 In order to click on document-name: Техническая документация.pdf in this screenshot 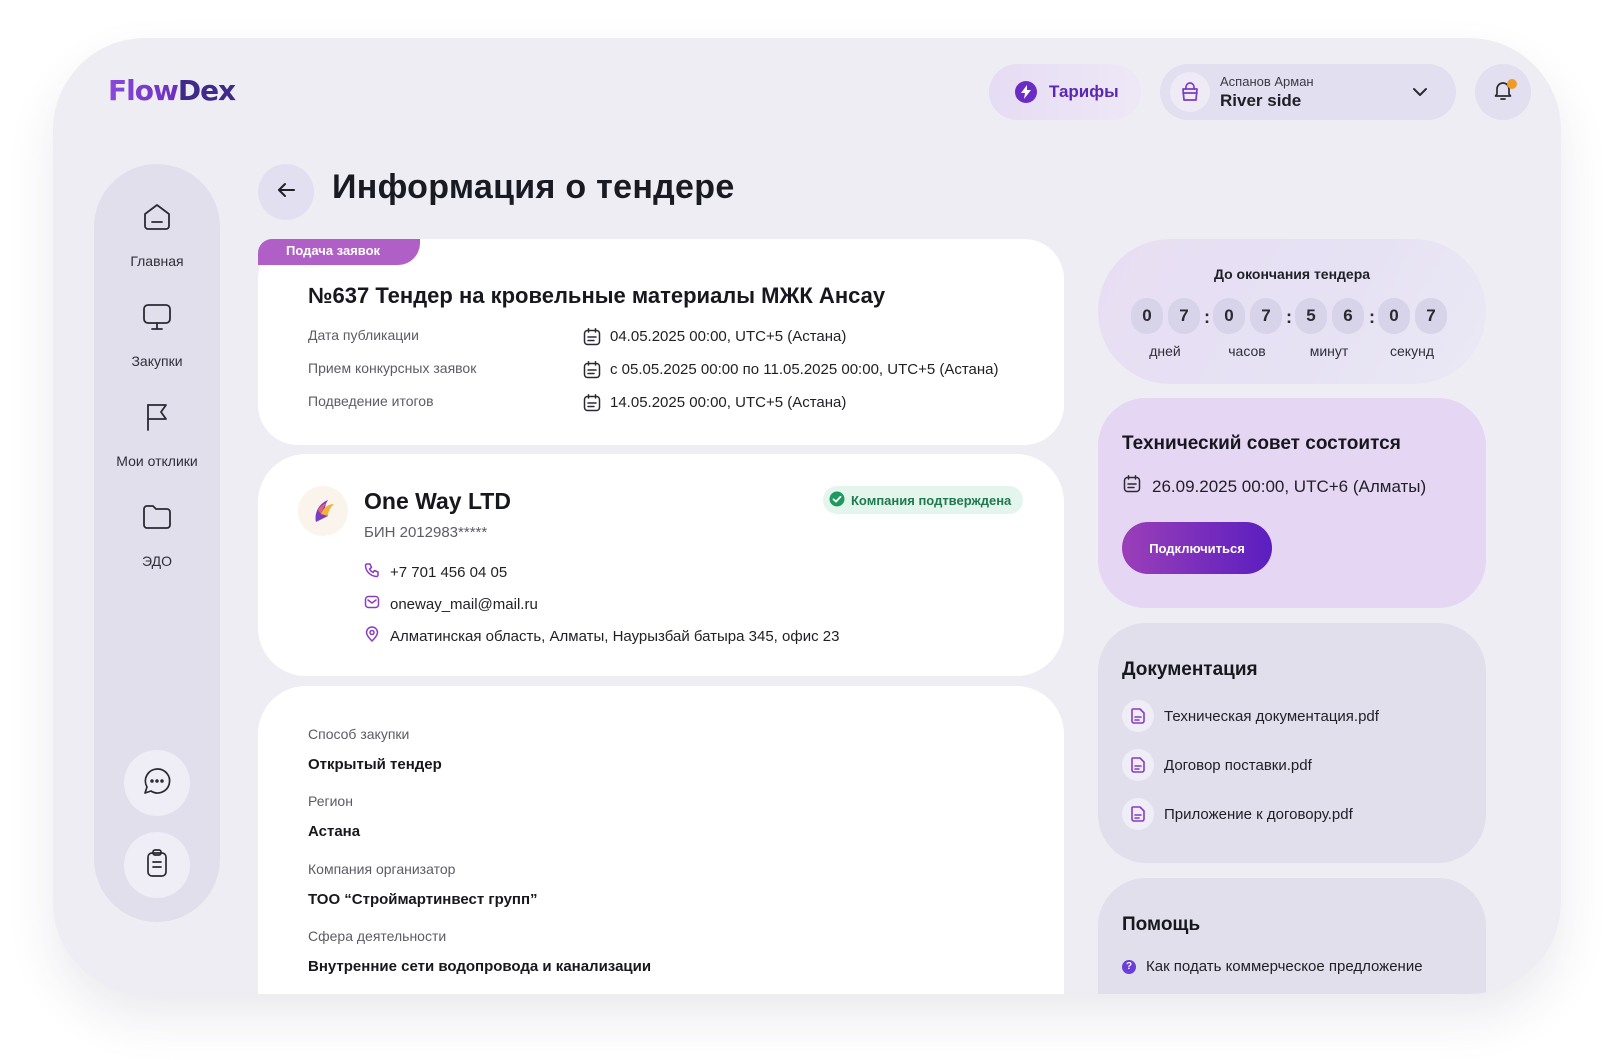, I will do `click(1271, 716)`.